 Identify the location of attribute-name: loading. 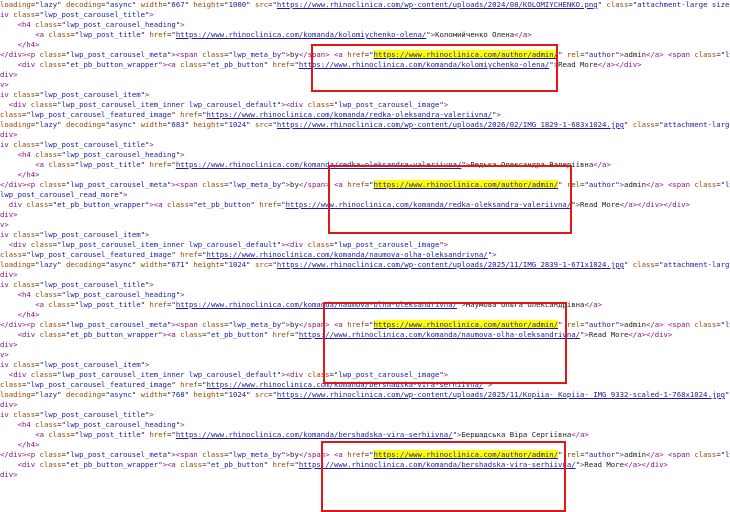
(15, 124).